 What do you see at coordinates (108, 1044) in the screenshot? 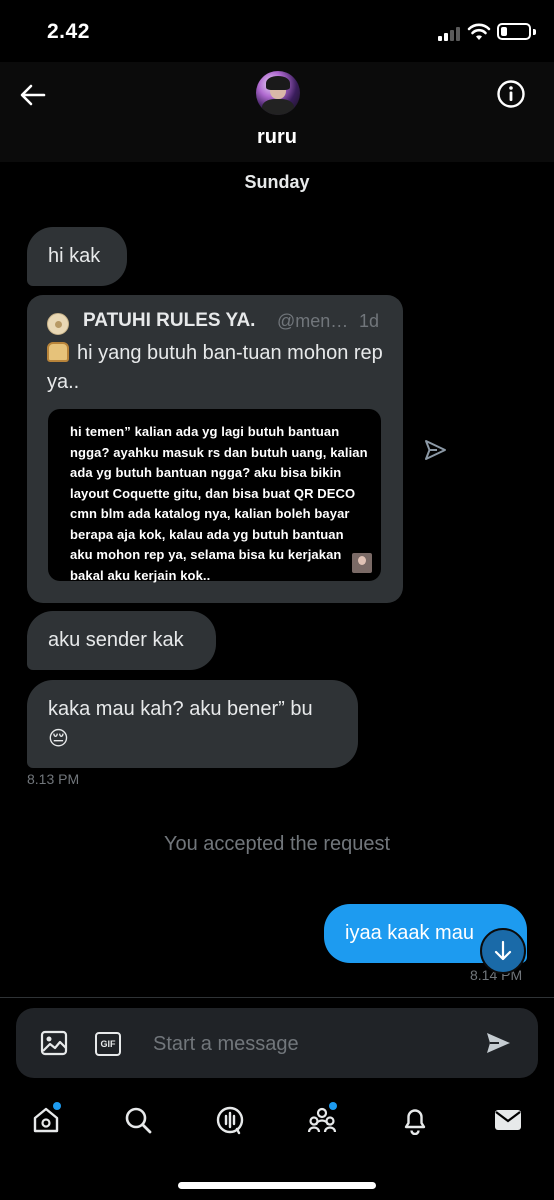
I see `gif-button: GIF` at bounding box center [108, 1044].